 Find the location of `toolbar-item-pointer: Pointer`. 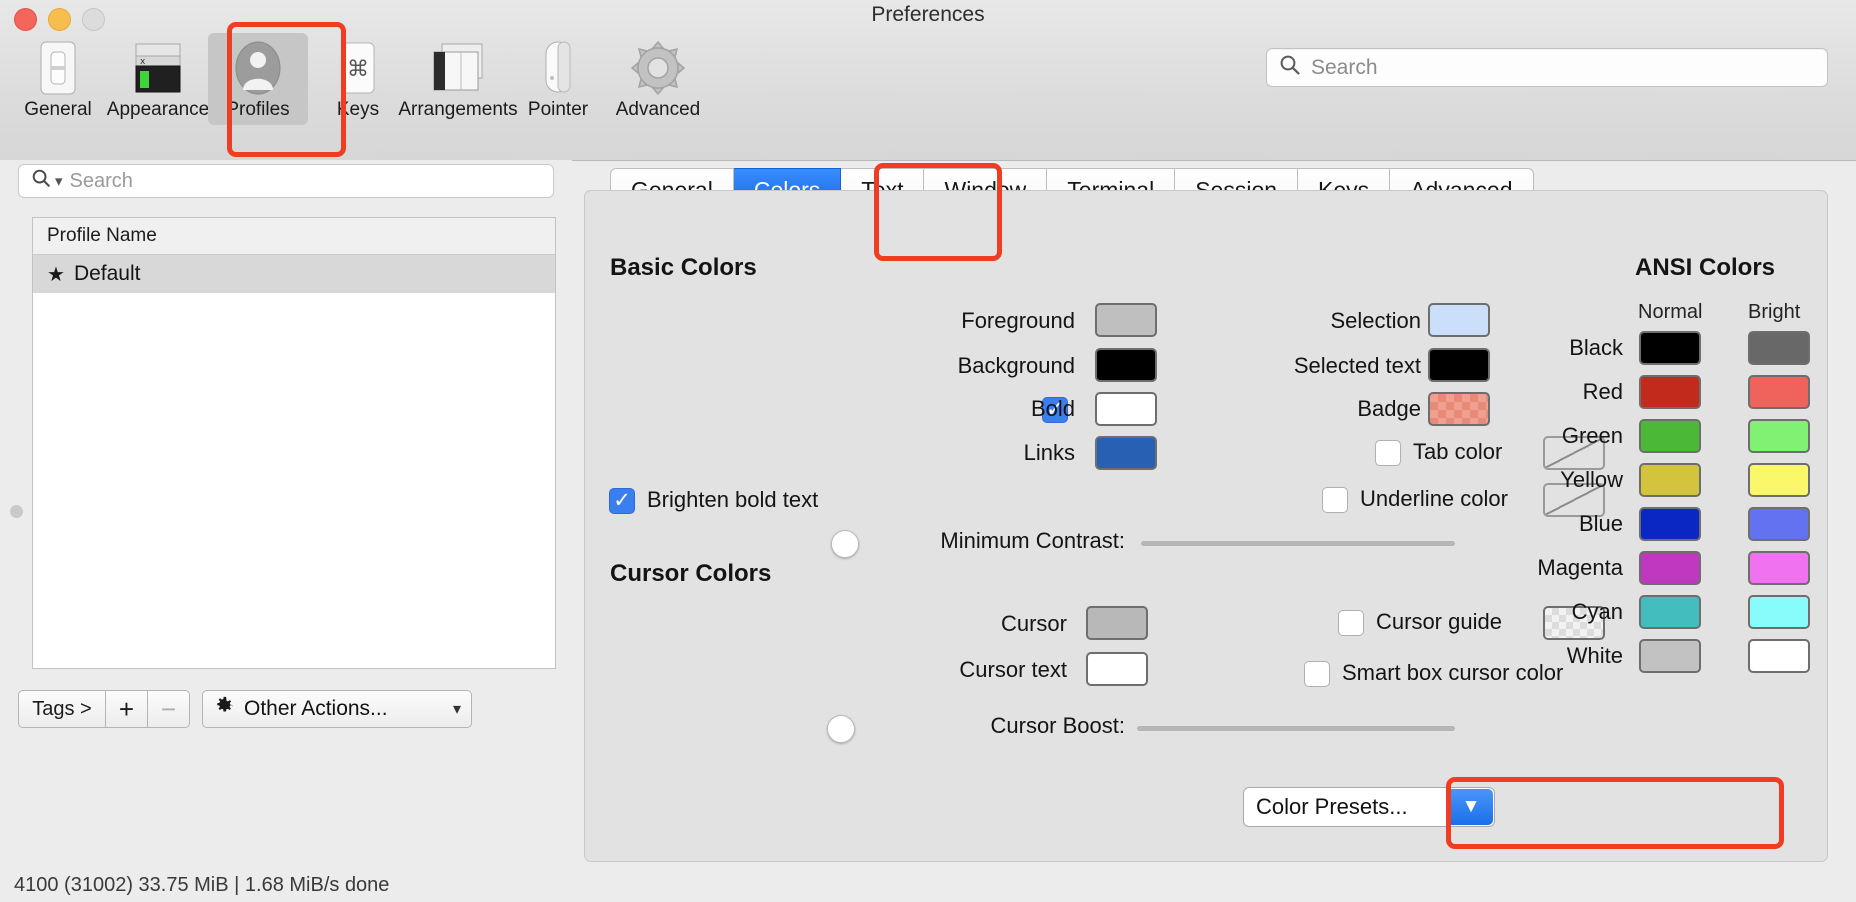

toolbar-item-pointer: Pointer is located at coordinates (558, 79).